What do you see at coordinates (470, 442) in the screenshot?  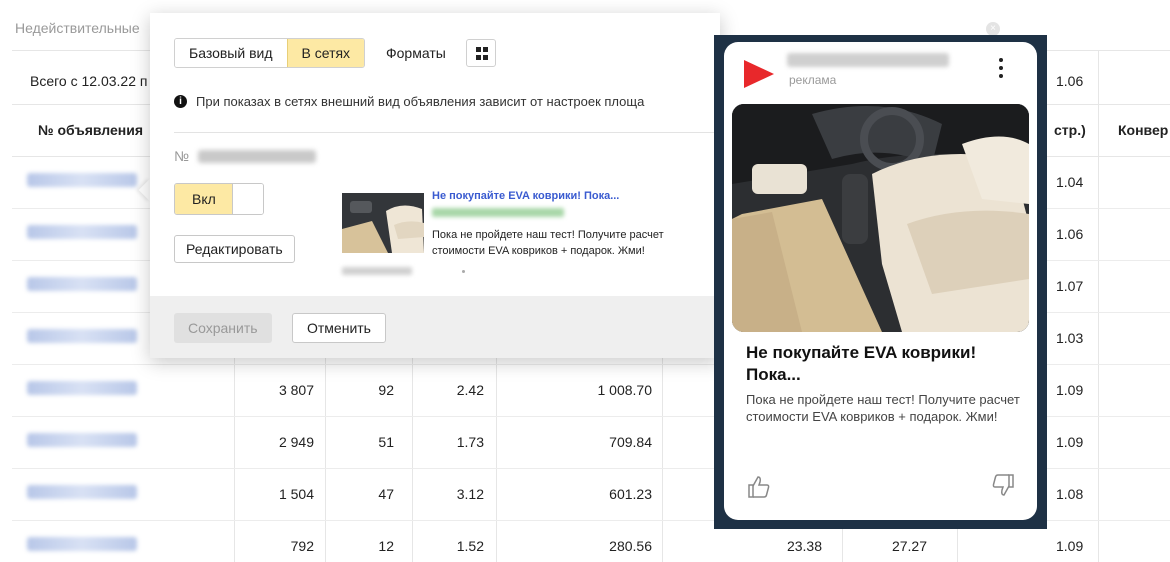 I see `cell-ctr: 1.73` at bounding box center [470, 442].